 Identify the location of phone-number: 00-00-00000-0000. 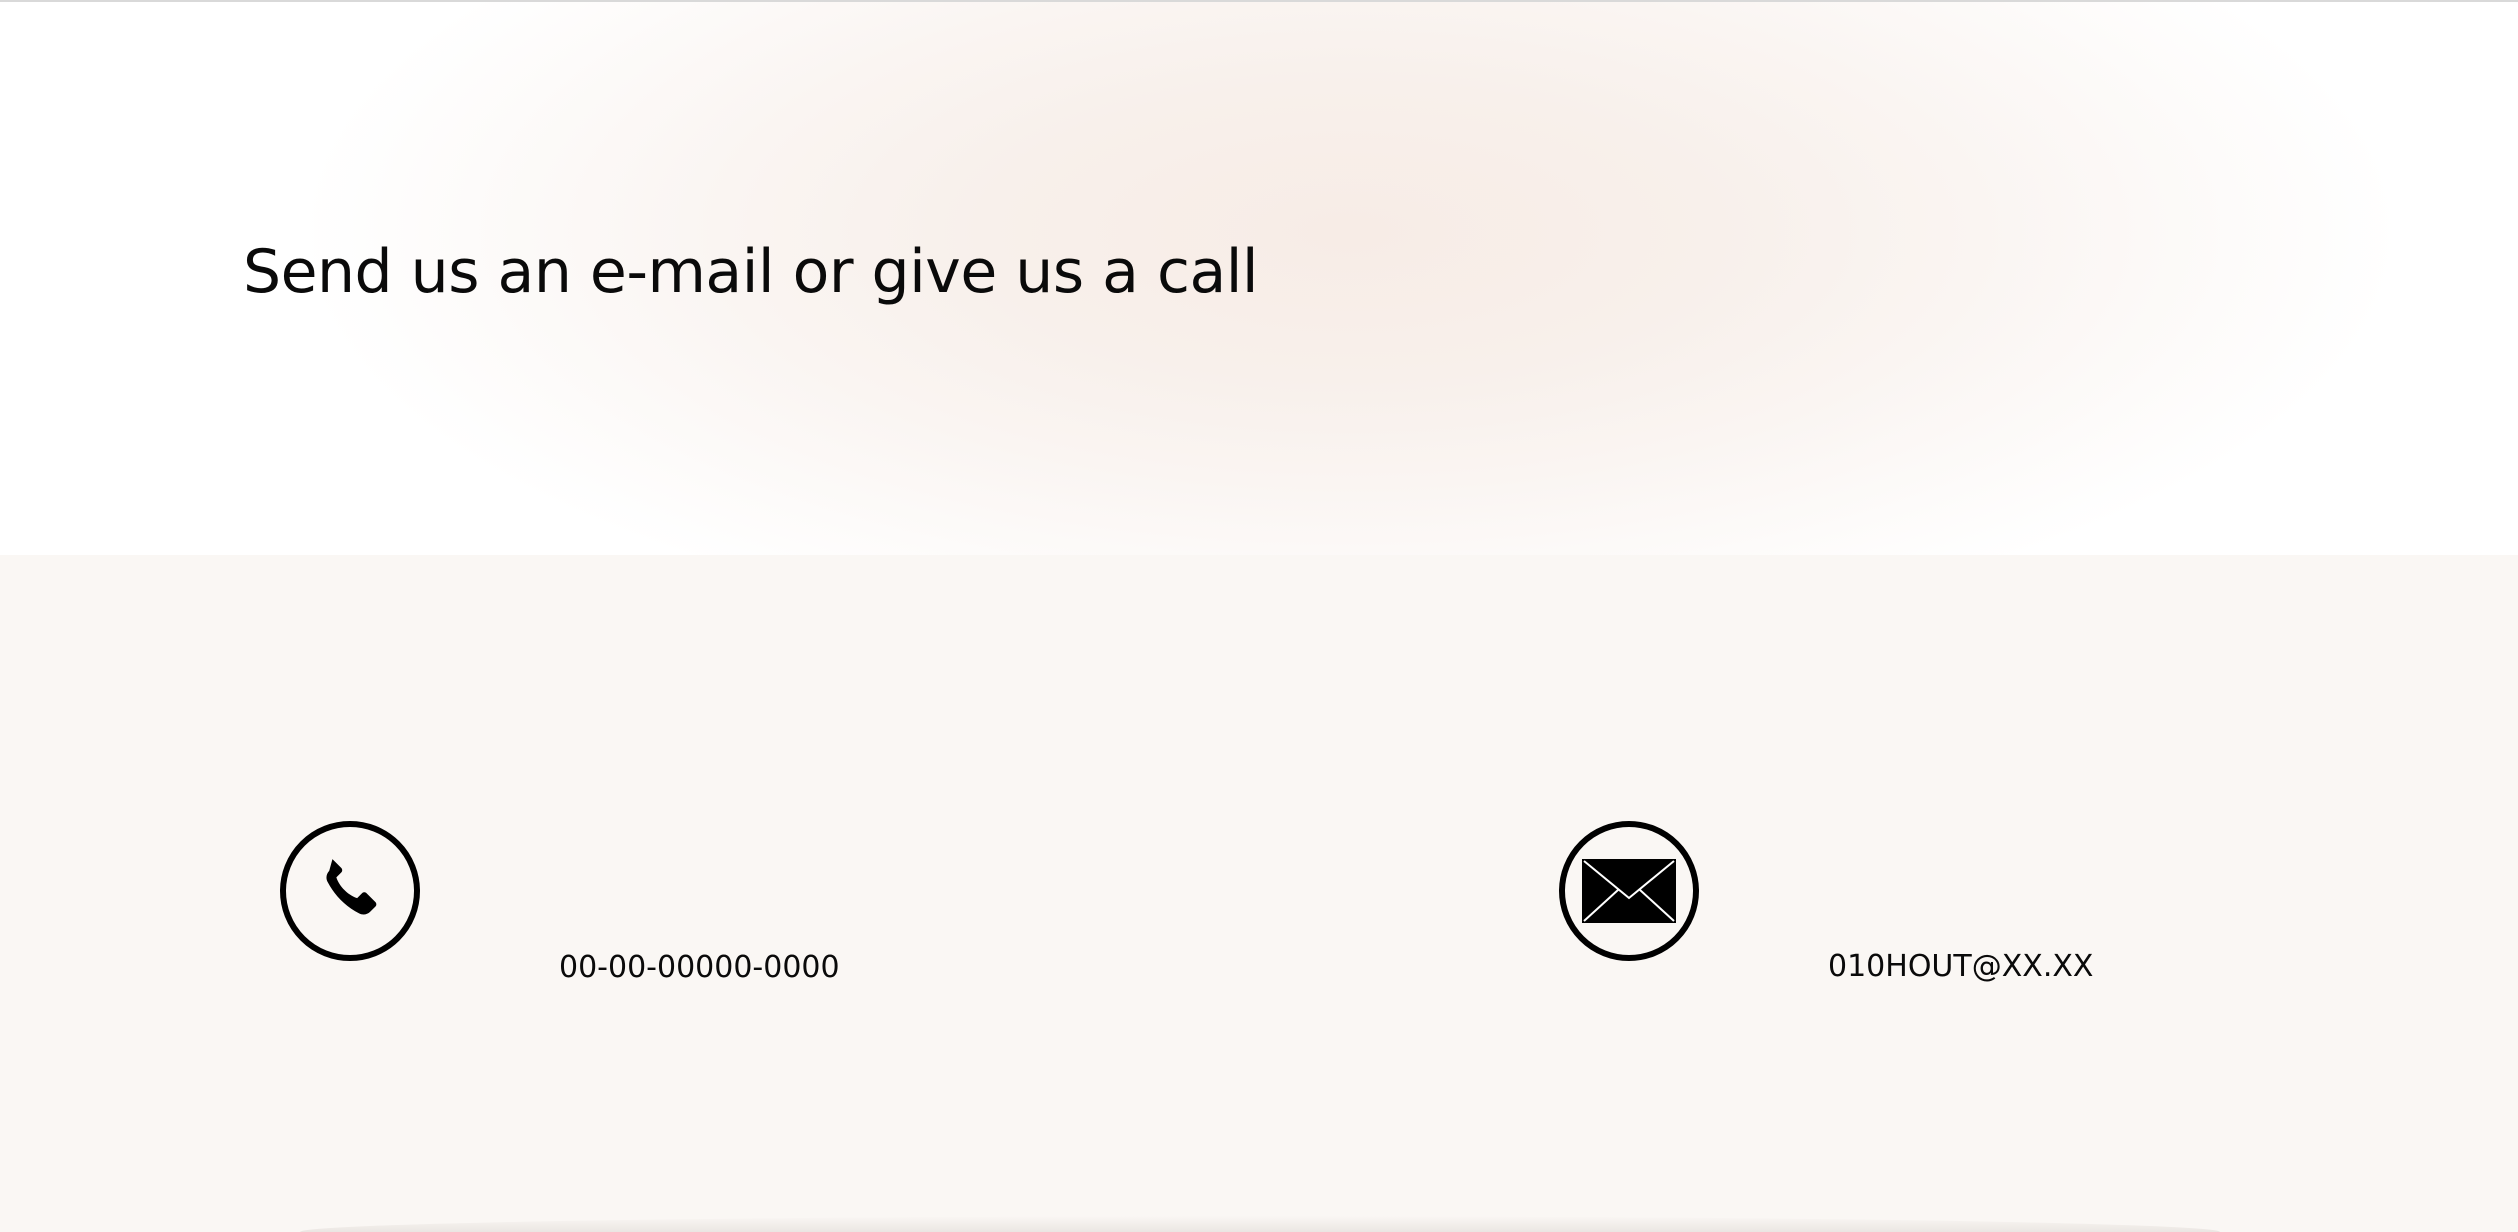
(699, 968).